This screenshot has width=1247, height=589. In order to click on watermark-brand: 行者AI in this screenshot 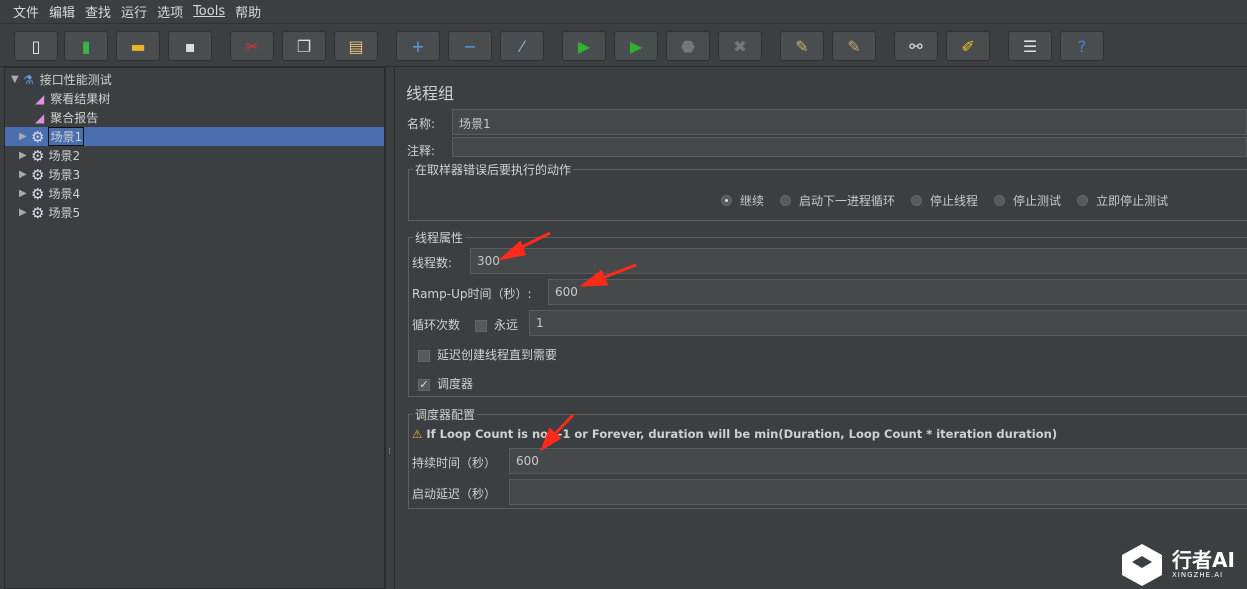, I will do `click(1203, 560)`.